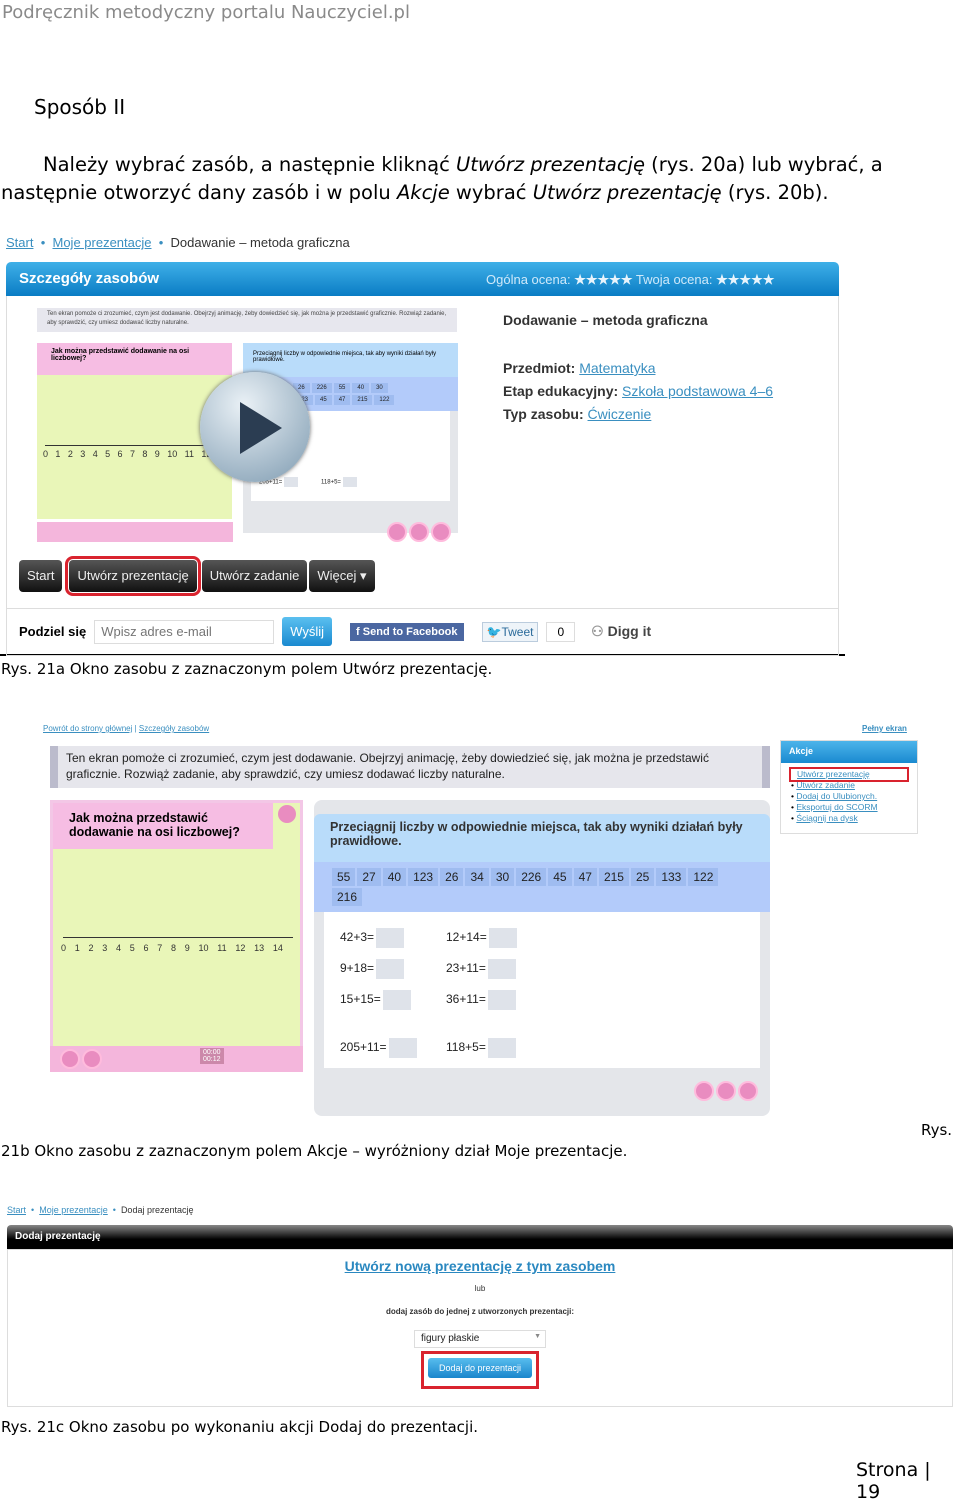 Image resolution: width=960 pixels, height=1503 pixels. Describe the element at coordinates (184, 631) in the screenshot. I see `email-input` at that location.